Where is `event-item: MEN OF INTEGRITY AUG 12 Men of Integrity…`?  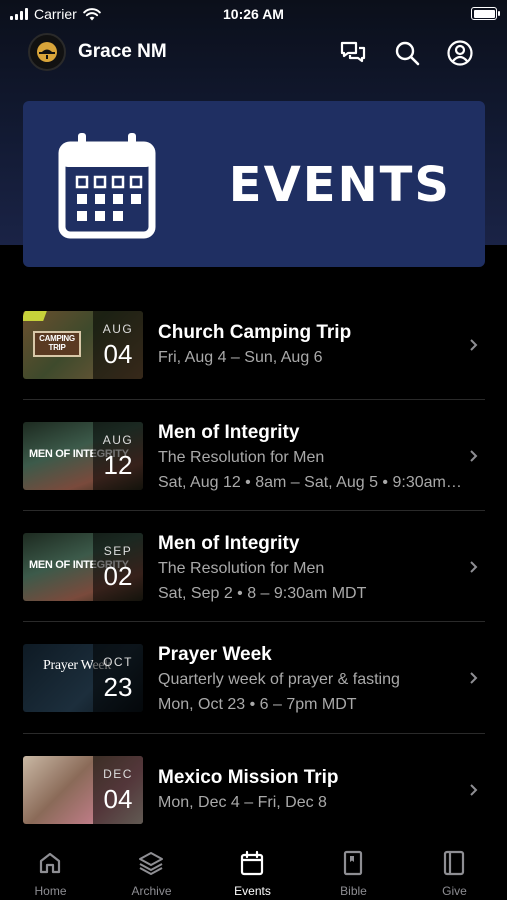
event-item: MEN OF INTEGRITY AUG 12 Men of Integrity… is located at coordinates (254, 456).